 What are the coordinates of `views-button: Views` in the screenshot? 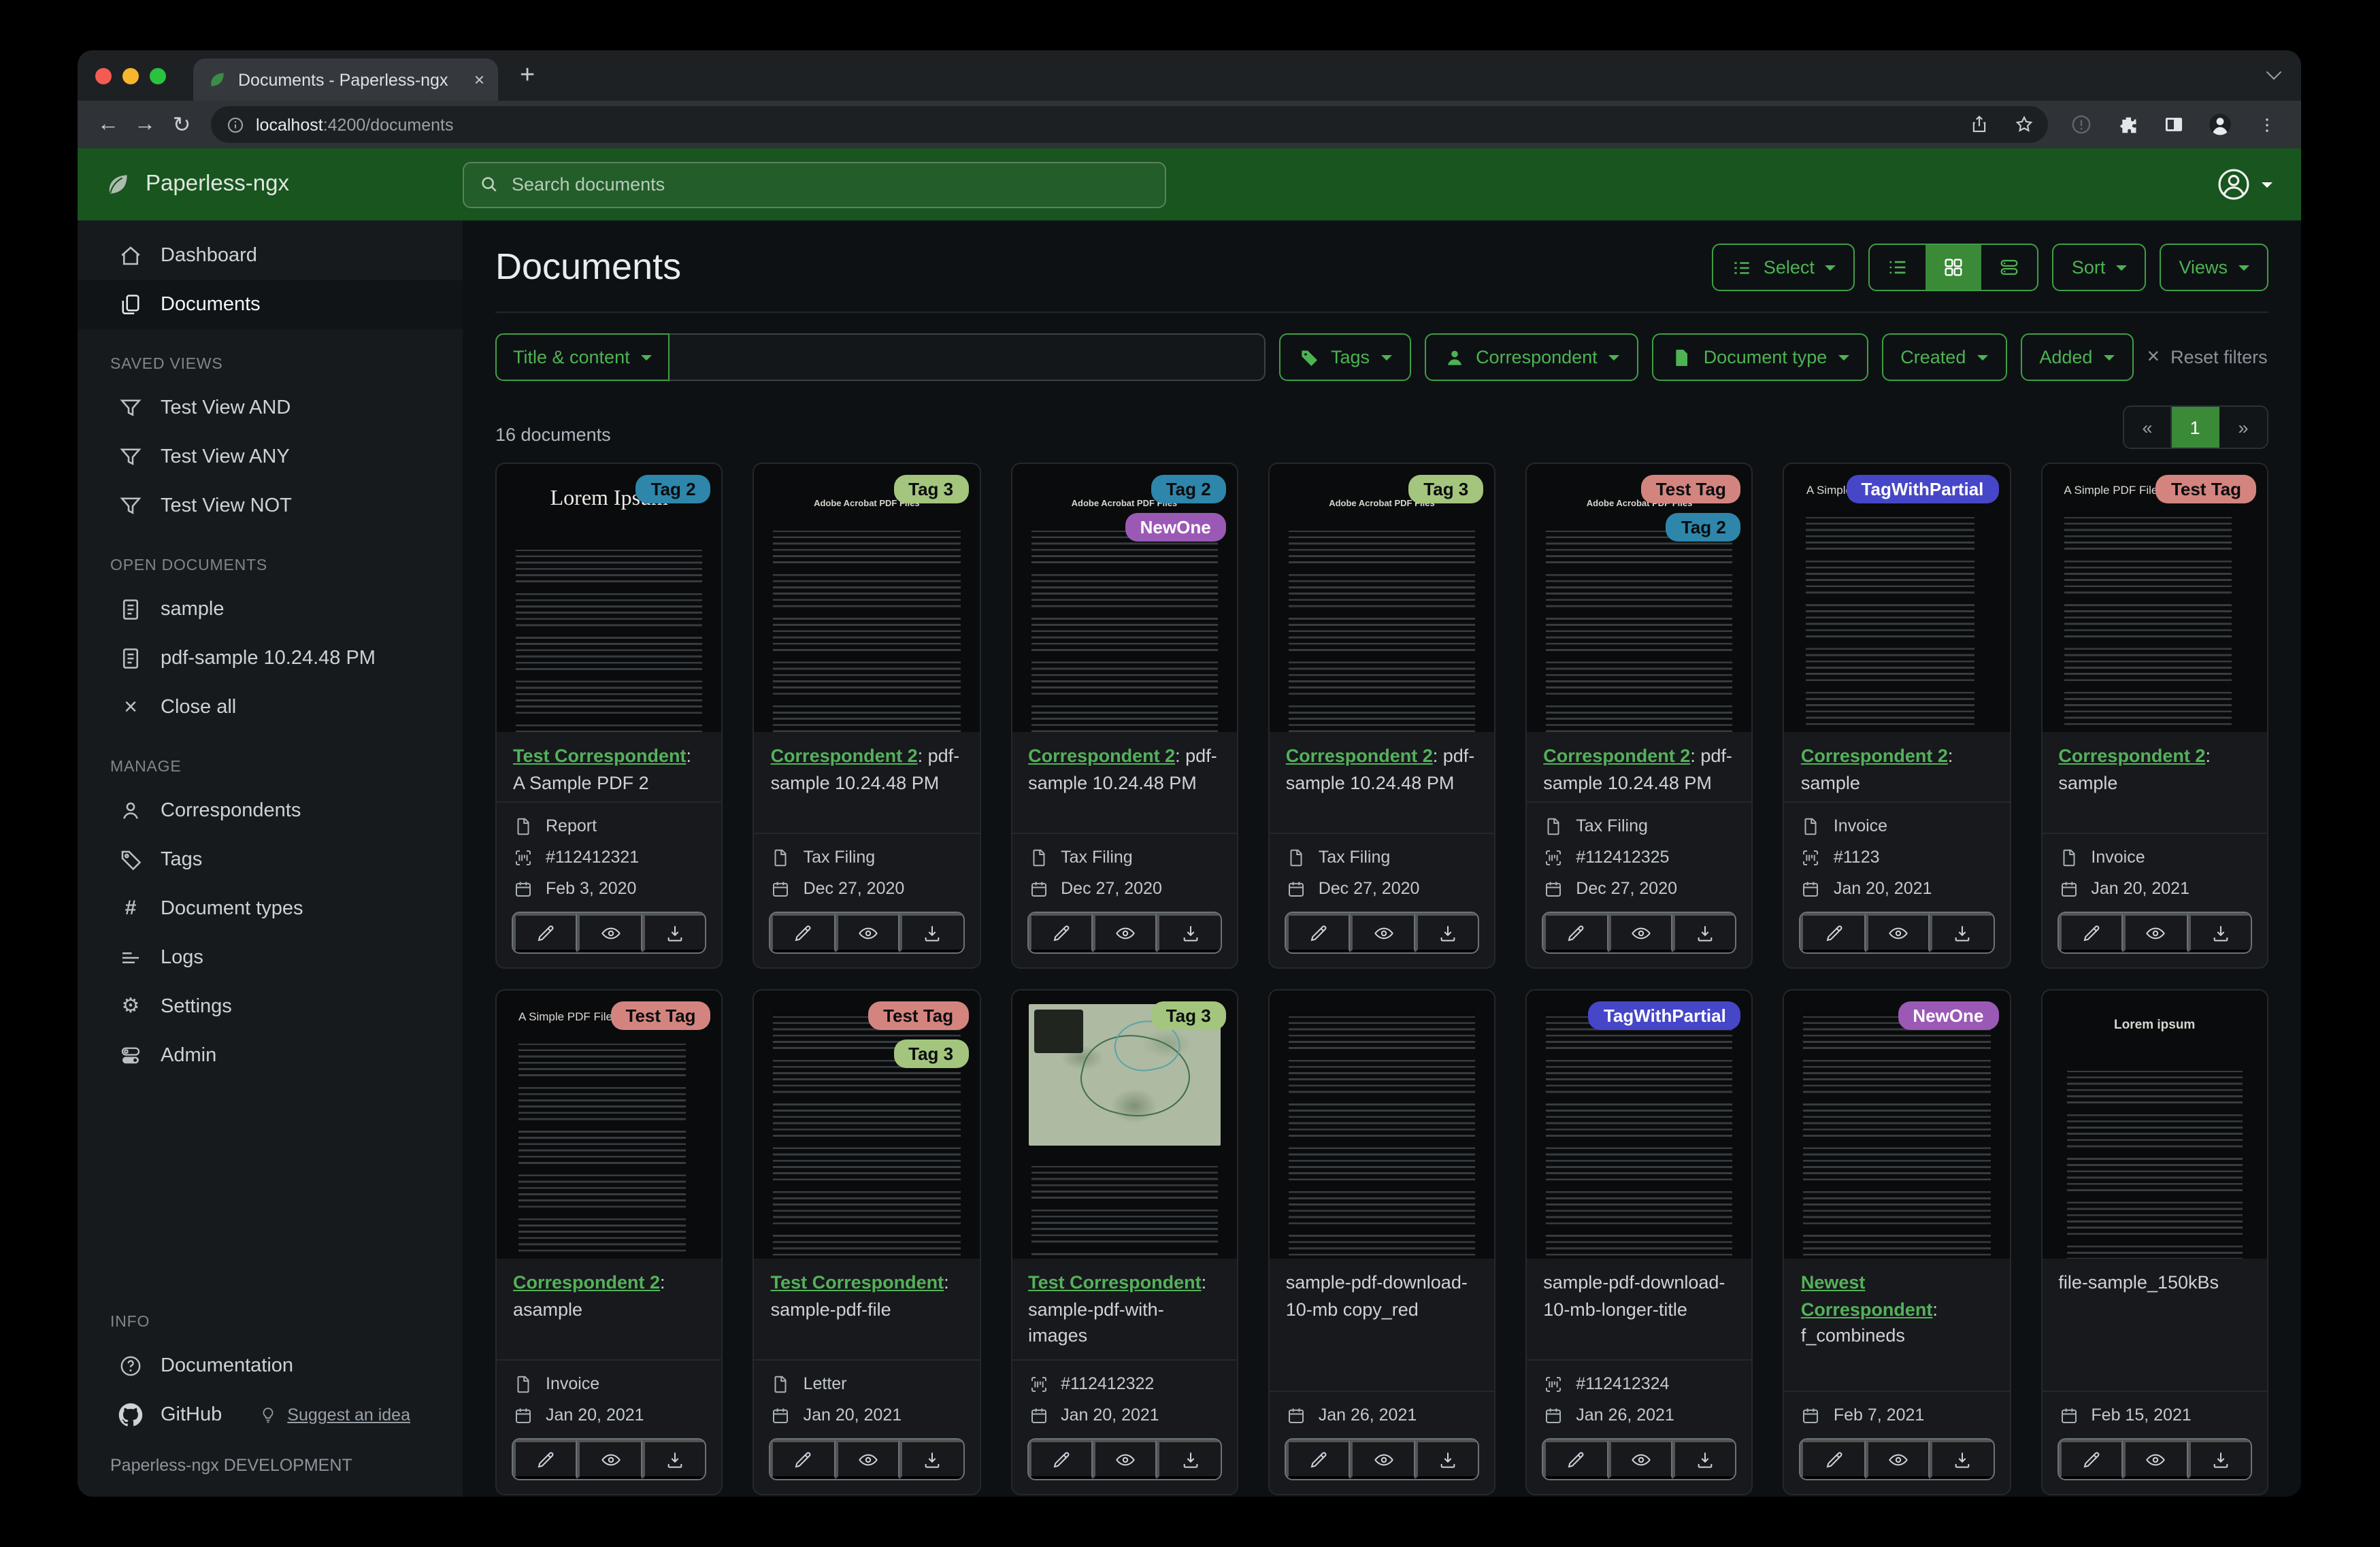 It's located at (2214, 267).